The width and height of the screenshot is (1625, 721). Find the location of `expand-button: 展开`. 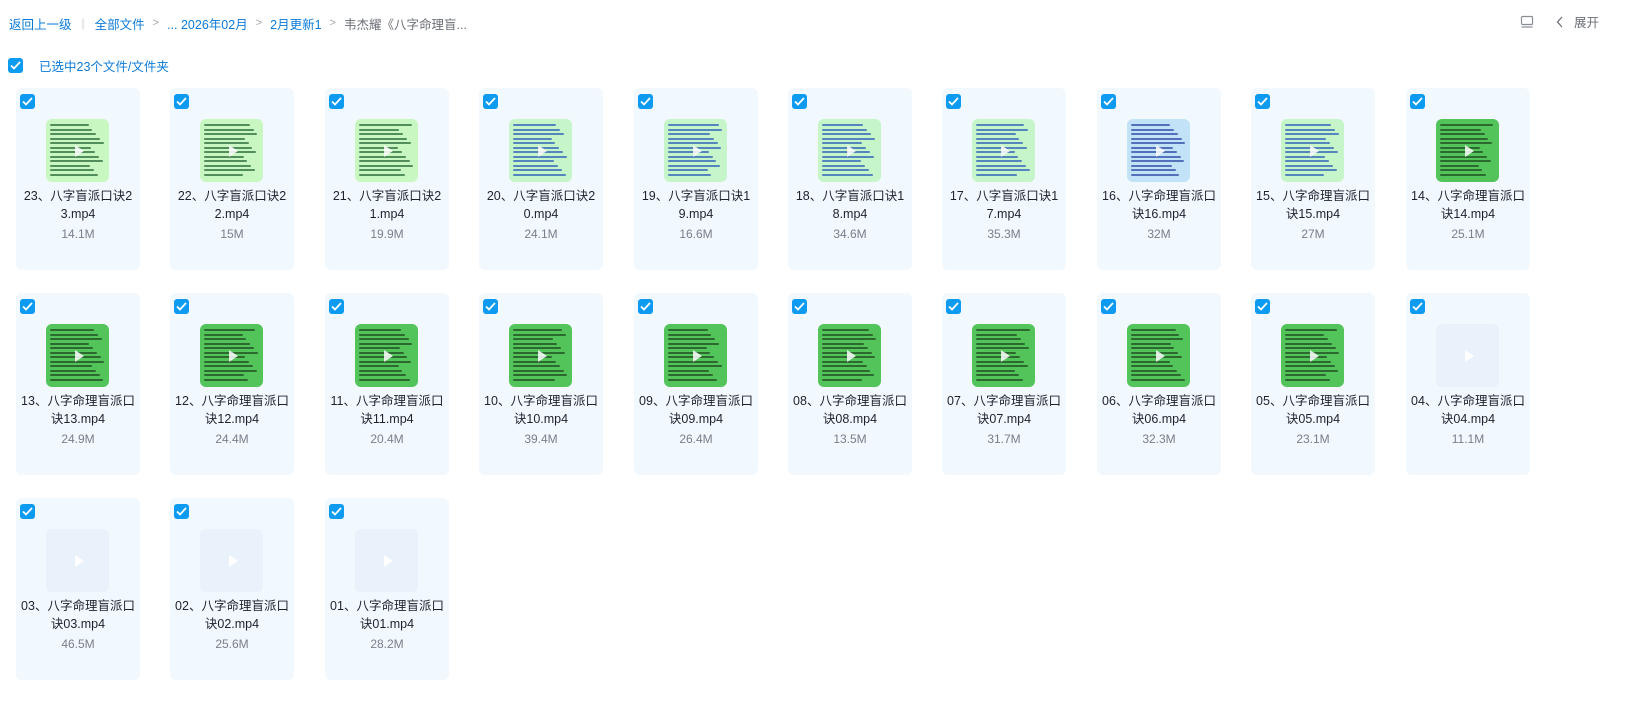

expand-button: 展开 is located at coordinates (1577, 21).